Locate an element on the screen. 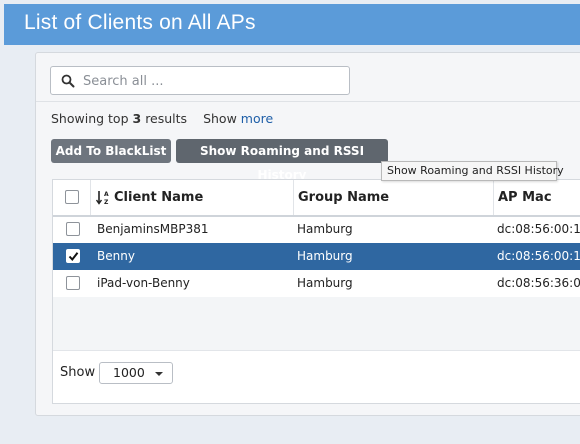 The image size is (580, 444). search-icon is located at coordinates (68, 81).